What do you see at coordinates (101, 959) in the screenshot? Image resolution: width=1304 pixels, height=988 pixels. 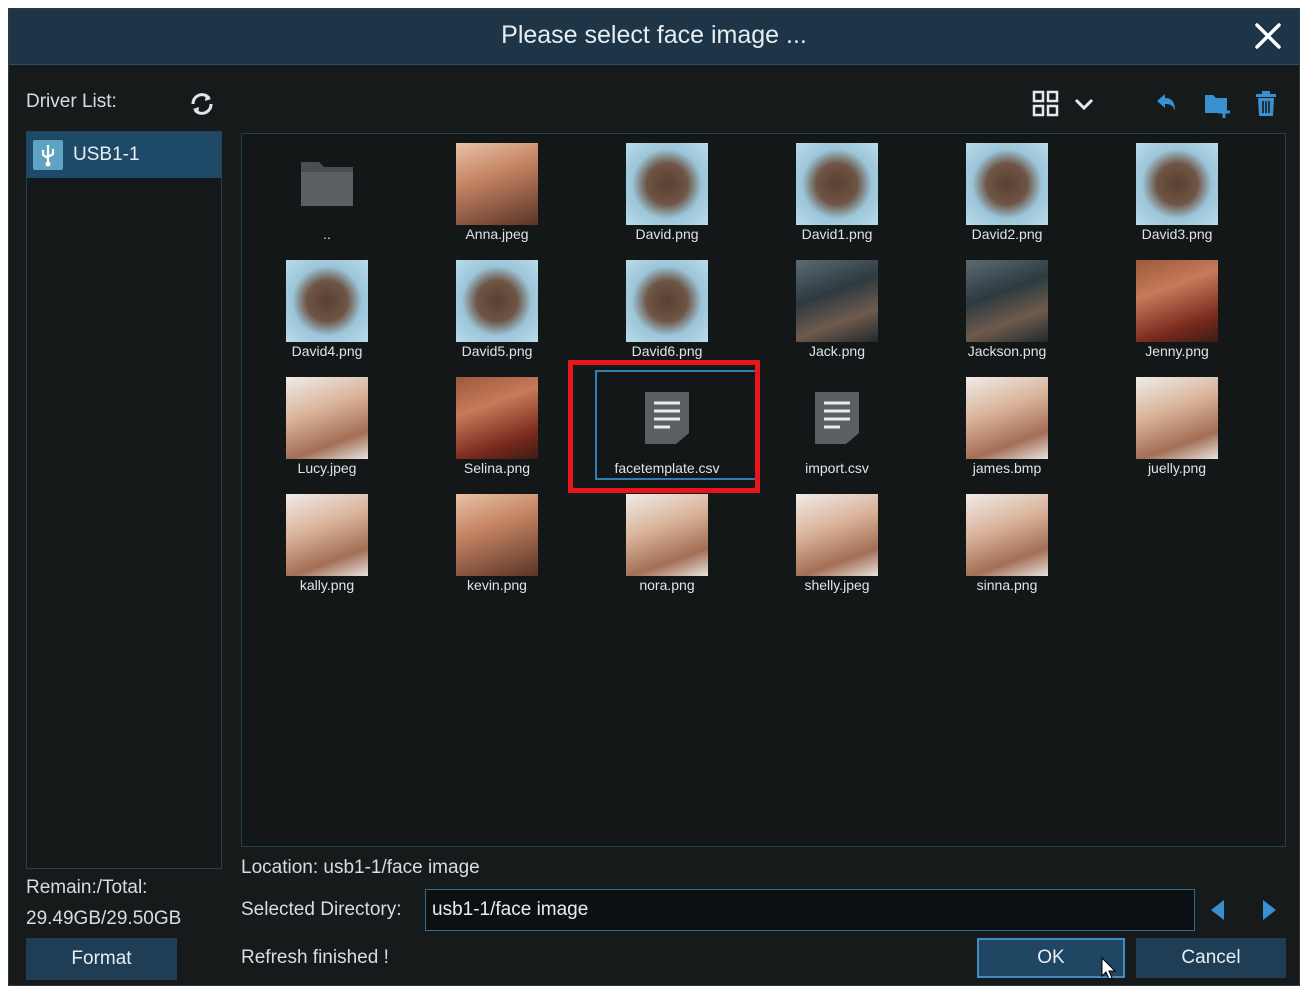 I see `format-button: Format` at bounding box center [101, 959].